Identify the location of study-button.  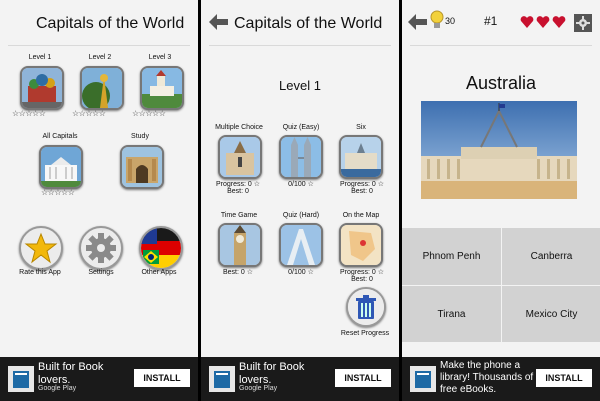
(142, 167).